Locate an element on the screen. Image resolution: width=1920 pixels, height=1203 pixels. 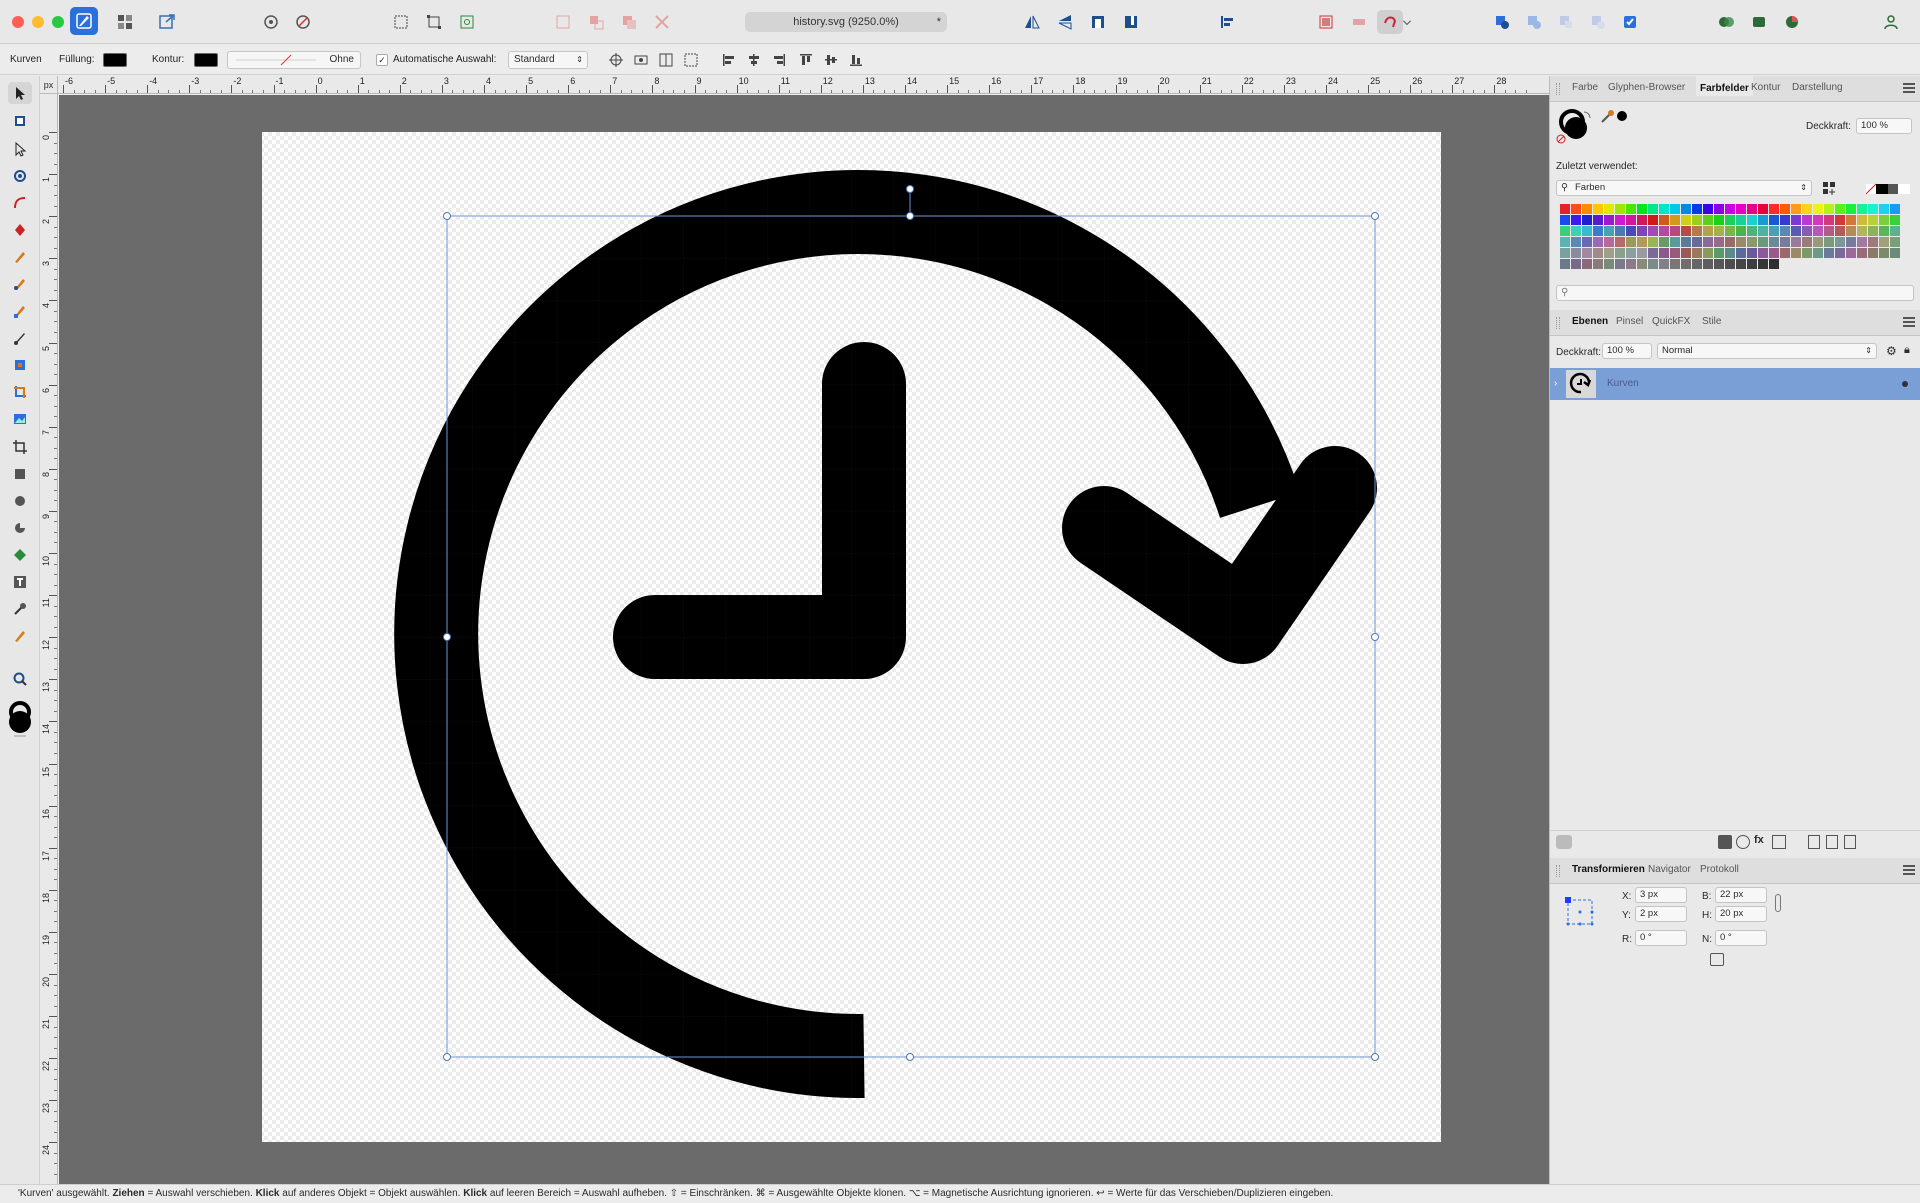
bounding-box-icon is located at coordinates (641, 60).